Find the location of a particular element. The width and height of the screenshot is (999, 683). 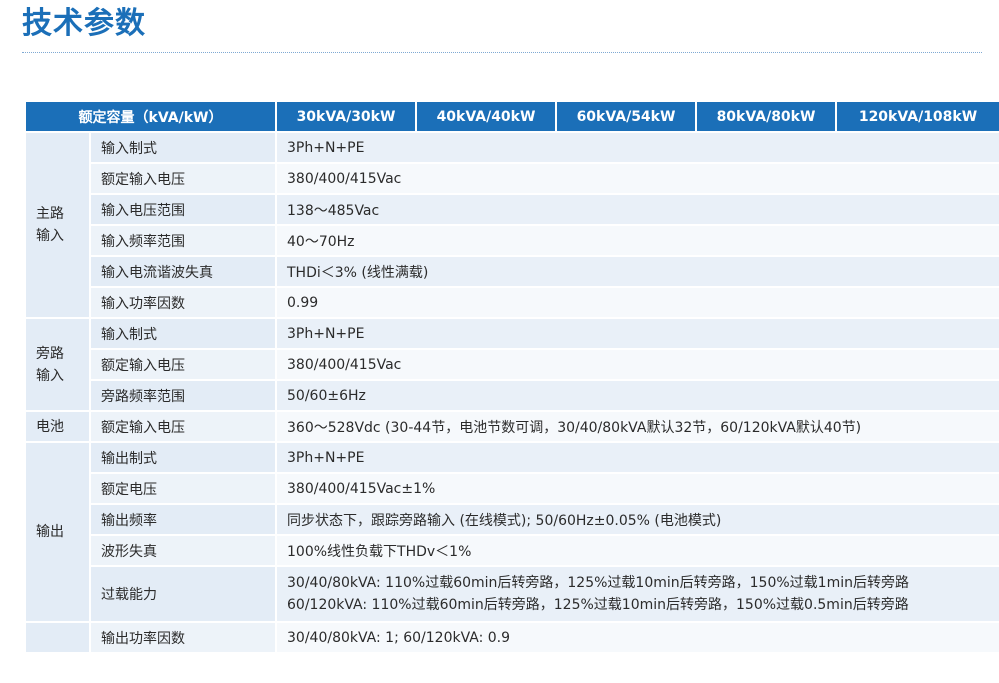

param-name: 输入功率因数 is located at coordinates (183, 302).